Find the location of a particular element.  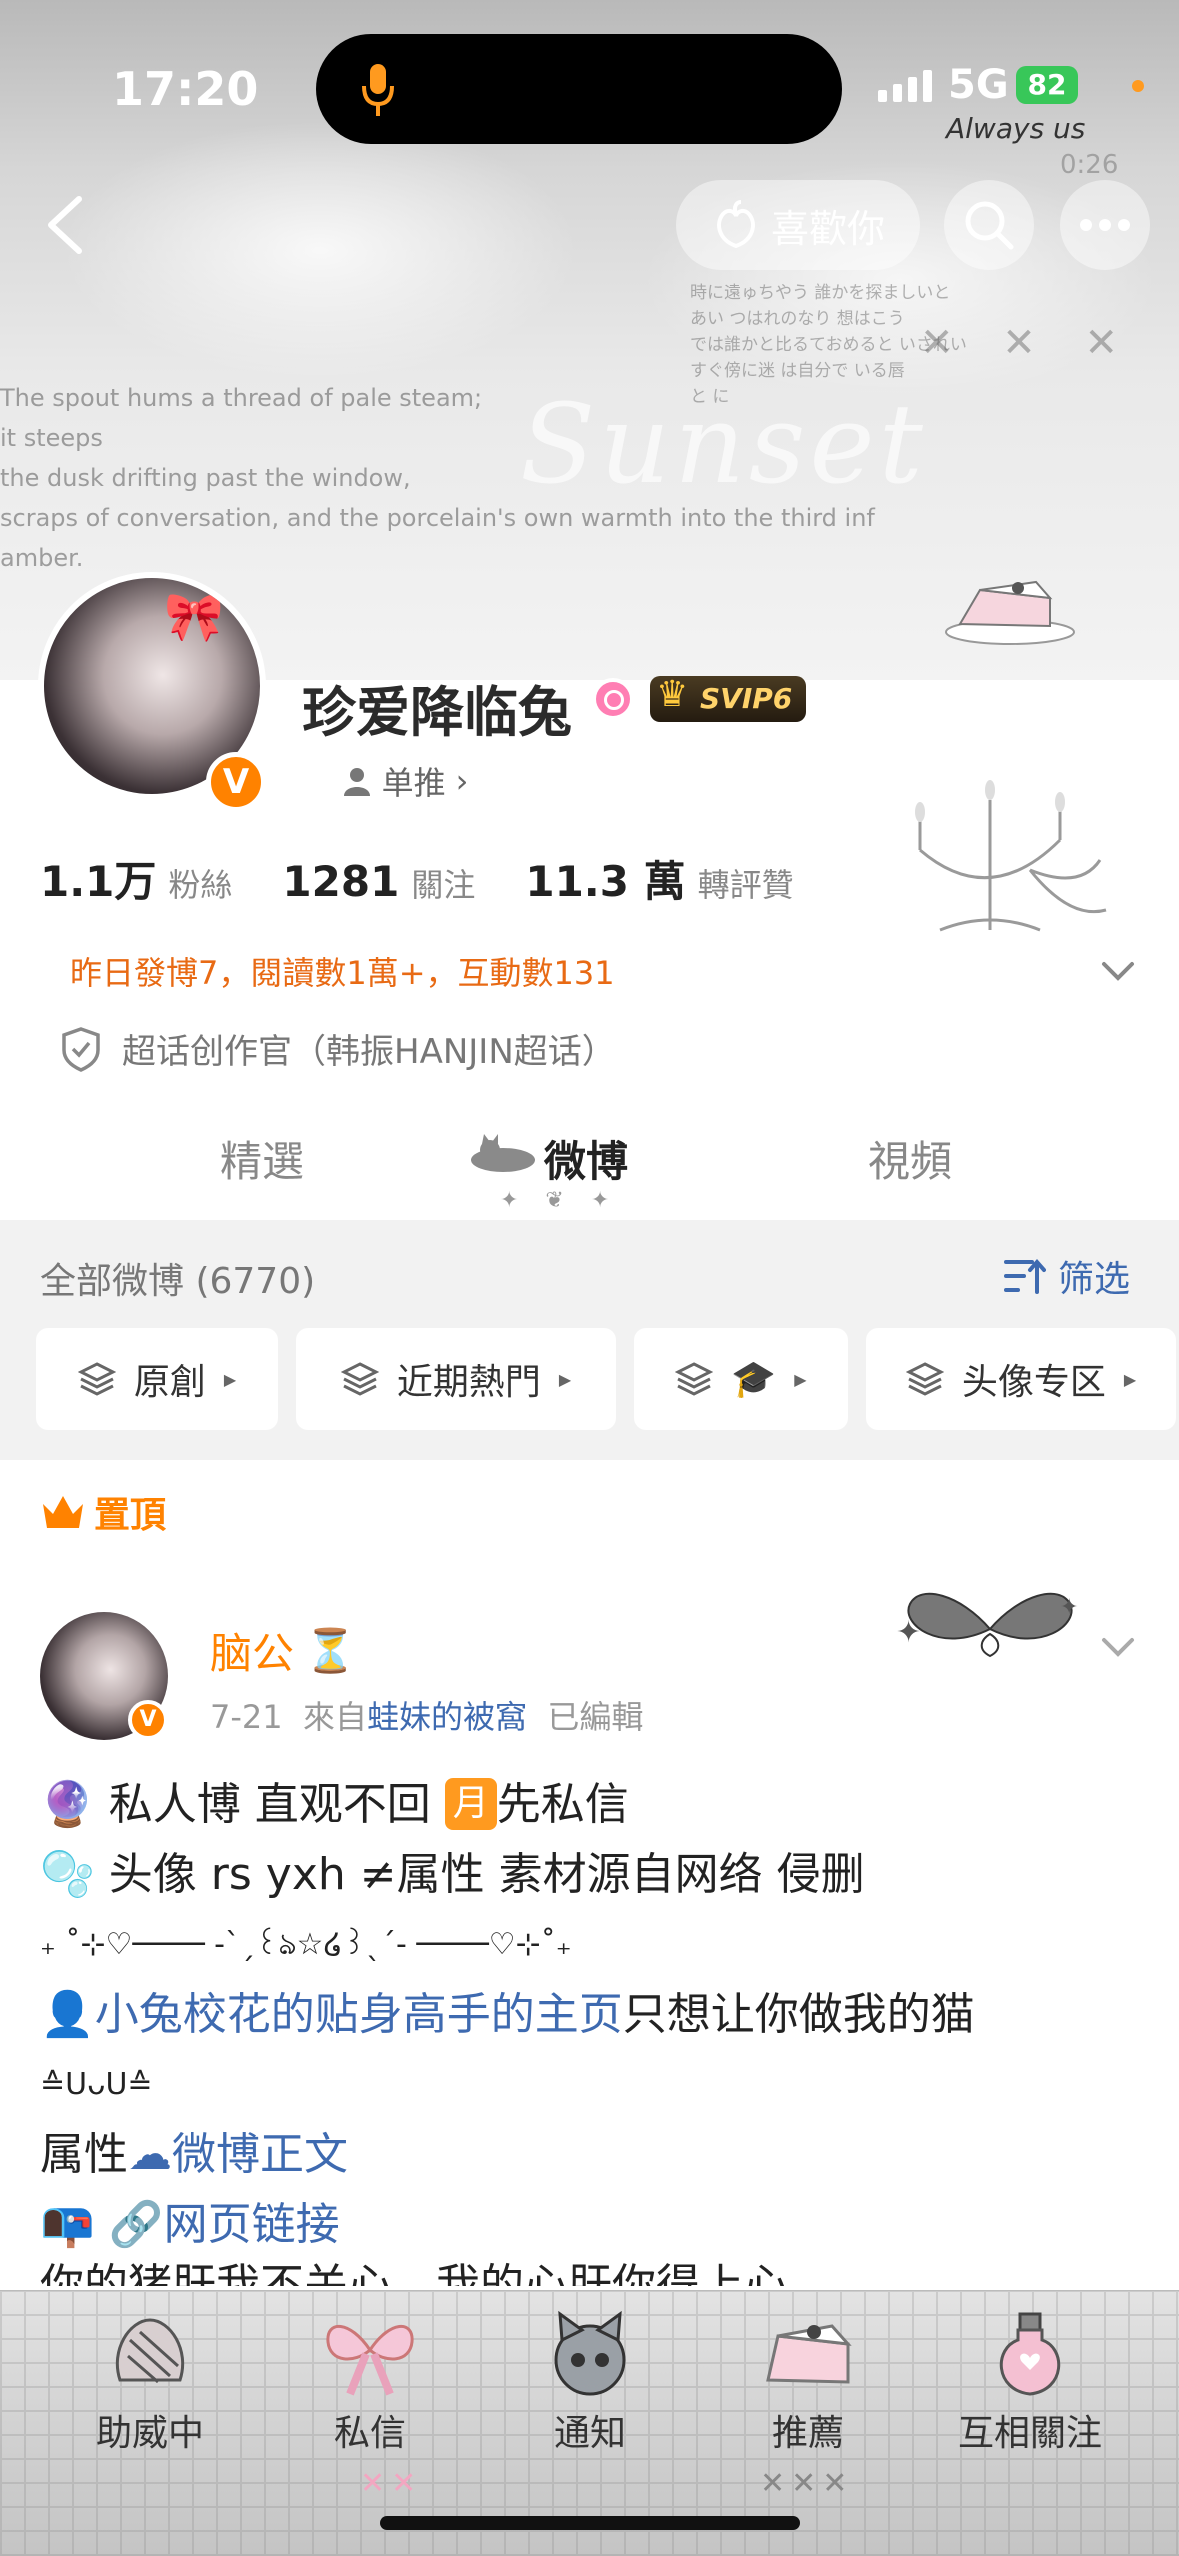

hourglass-icon: ⏳ is located at coordinates (330, 1650).